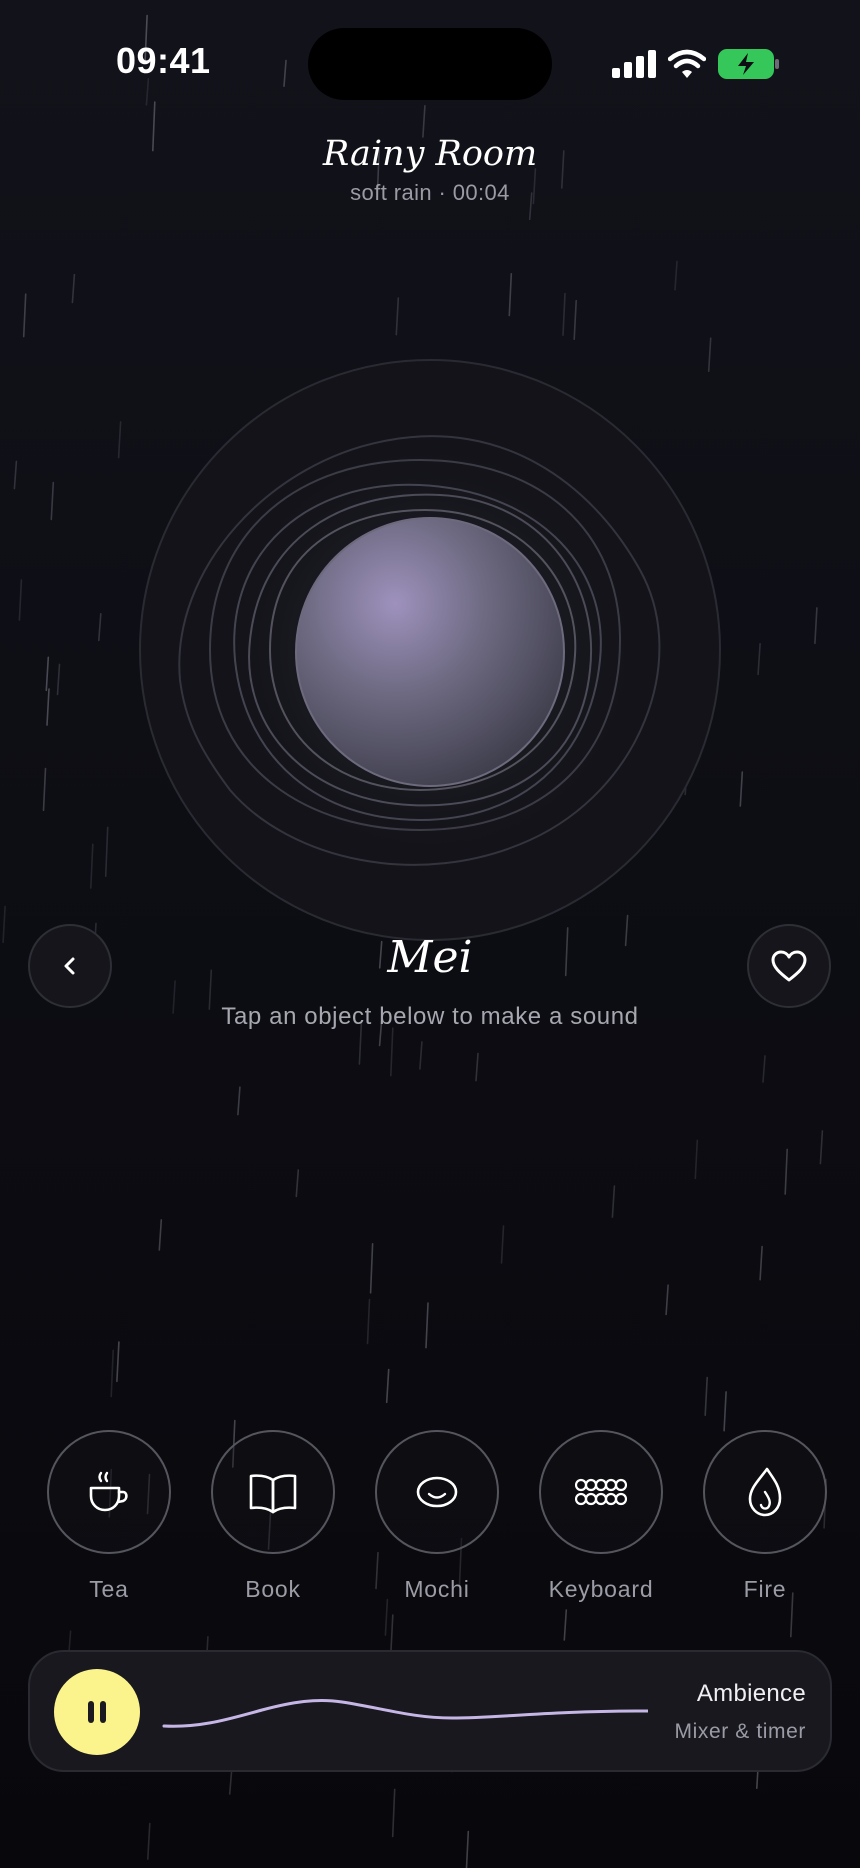  I want to click on ambience-player: Ambience Mixer & timer, so click(430, 1711).